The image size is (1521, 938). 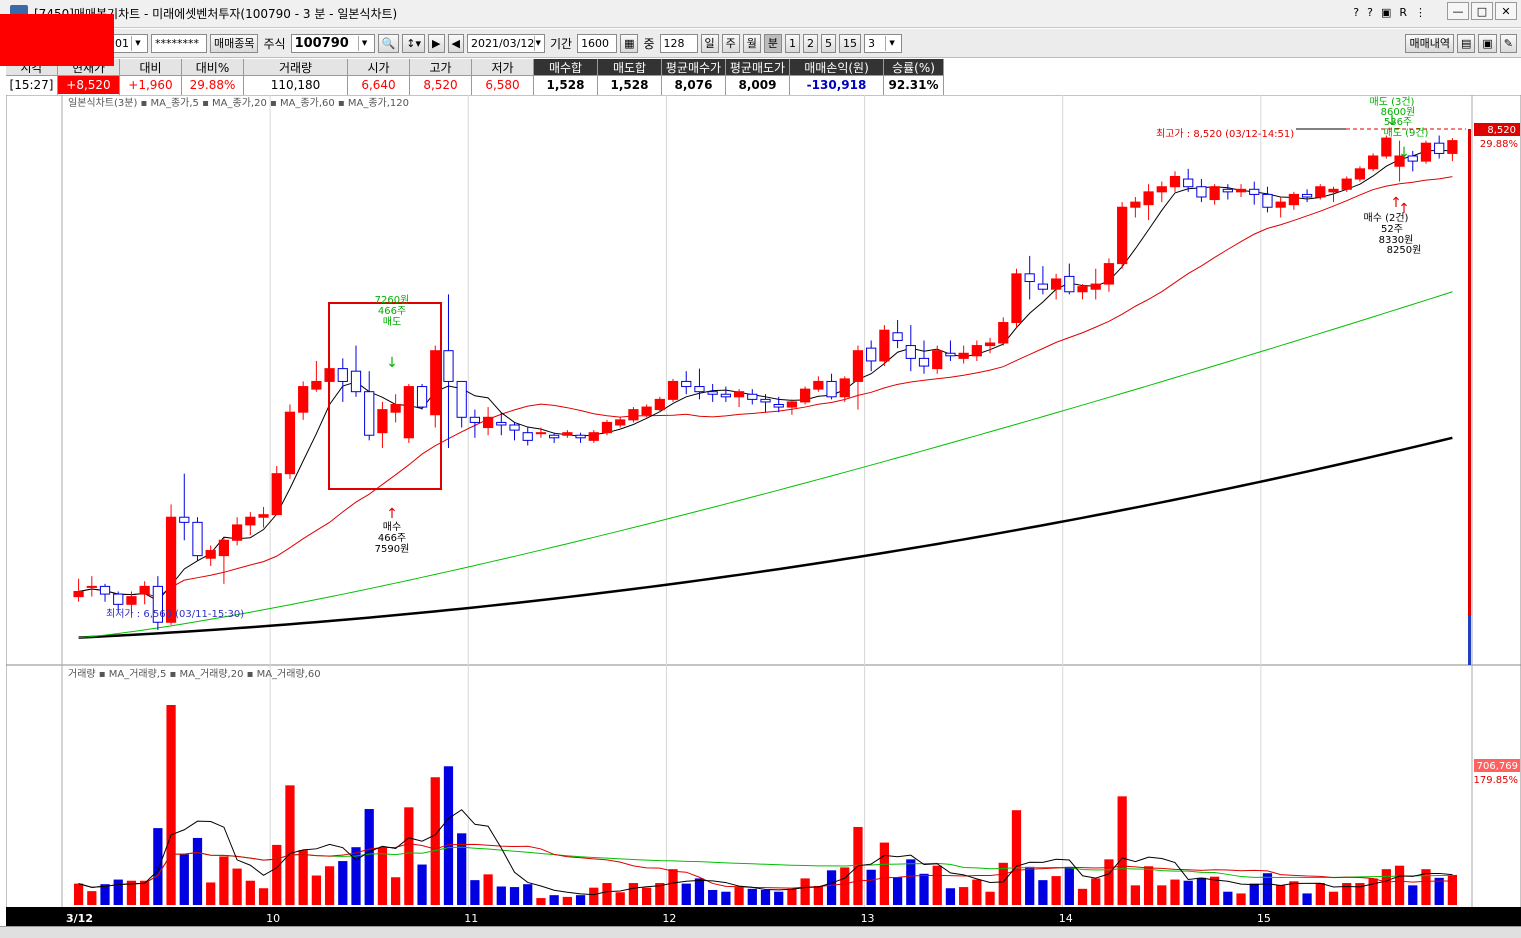 What do you see at coordinates (1370, 12) in the screenshot?
I see `help-icon: ?` at bounding box center [1370, 12].